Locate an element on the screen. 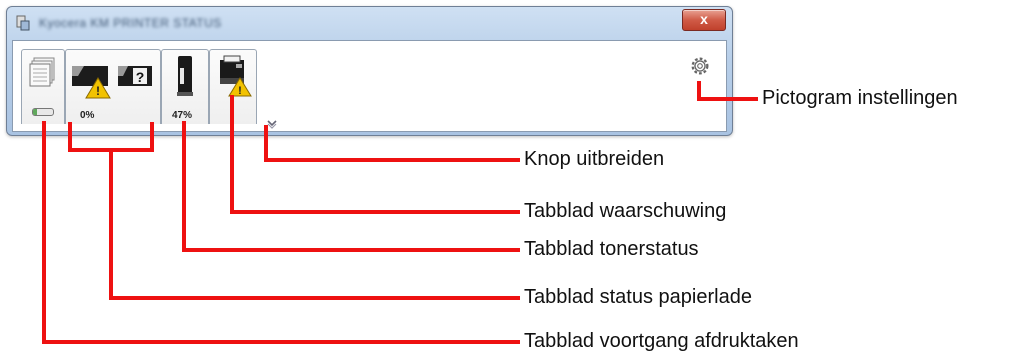 Image resolution: width=1023 pixels, height=354 pixels. callout-line-expand is located at coordinates (392, 143).